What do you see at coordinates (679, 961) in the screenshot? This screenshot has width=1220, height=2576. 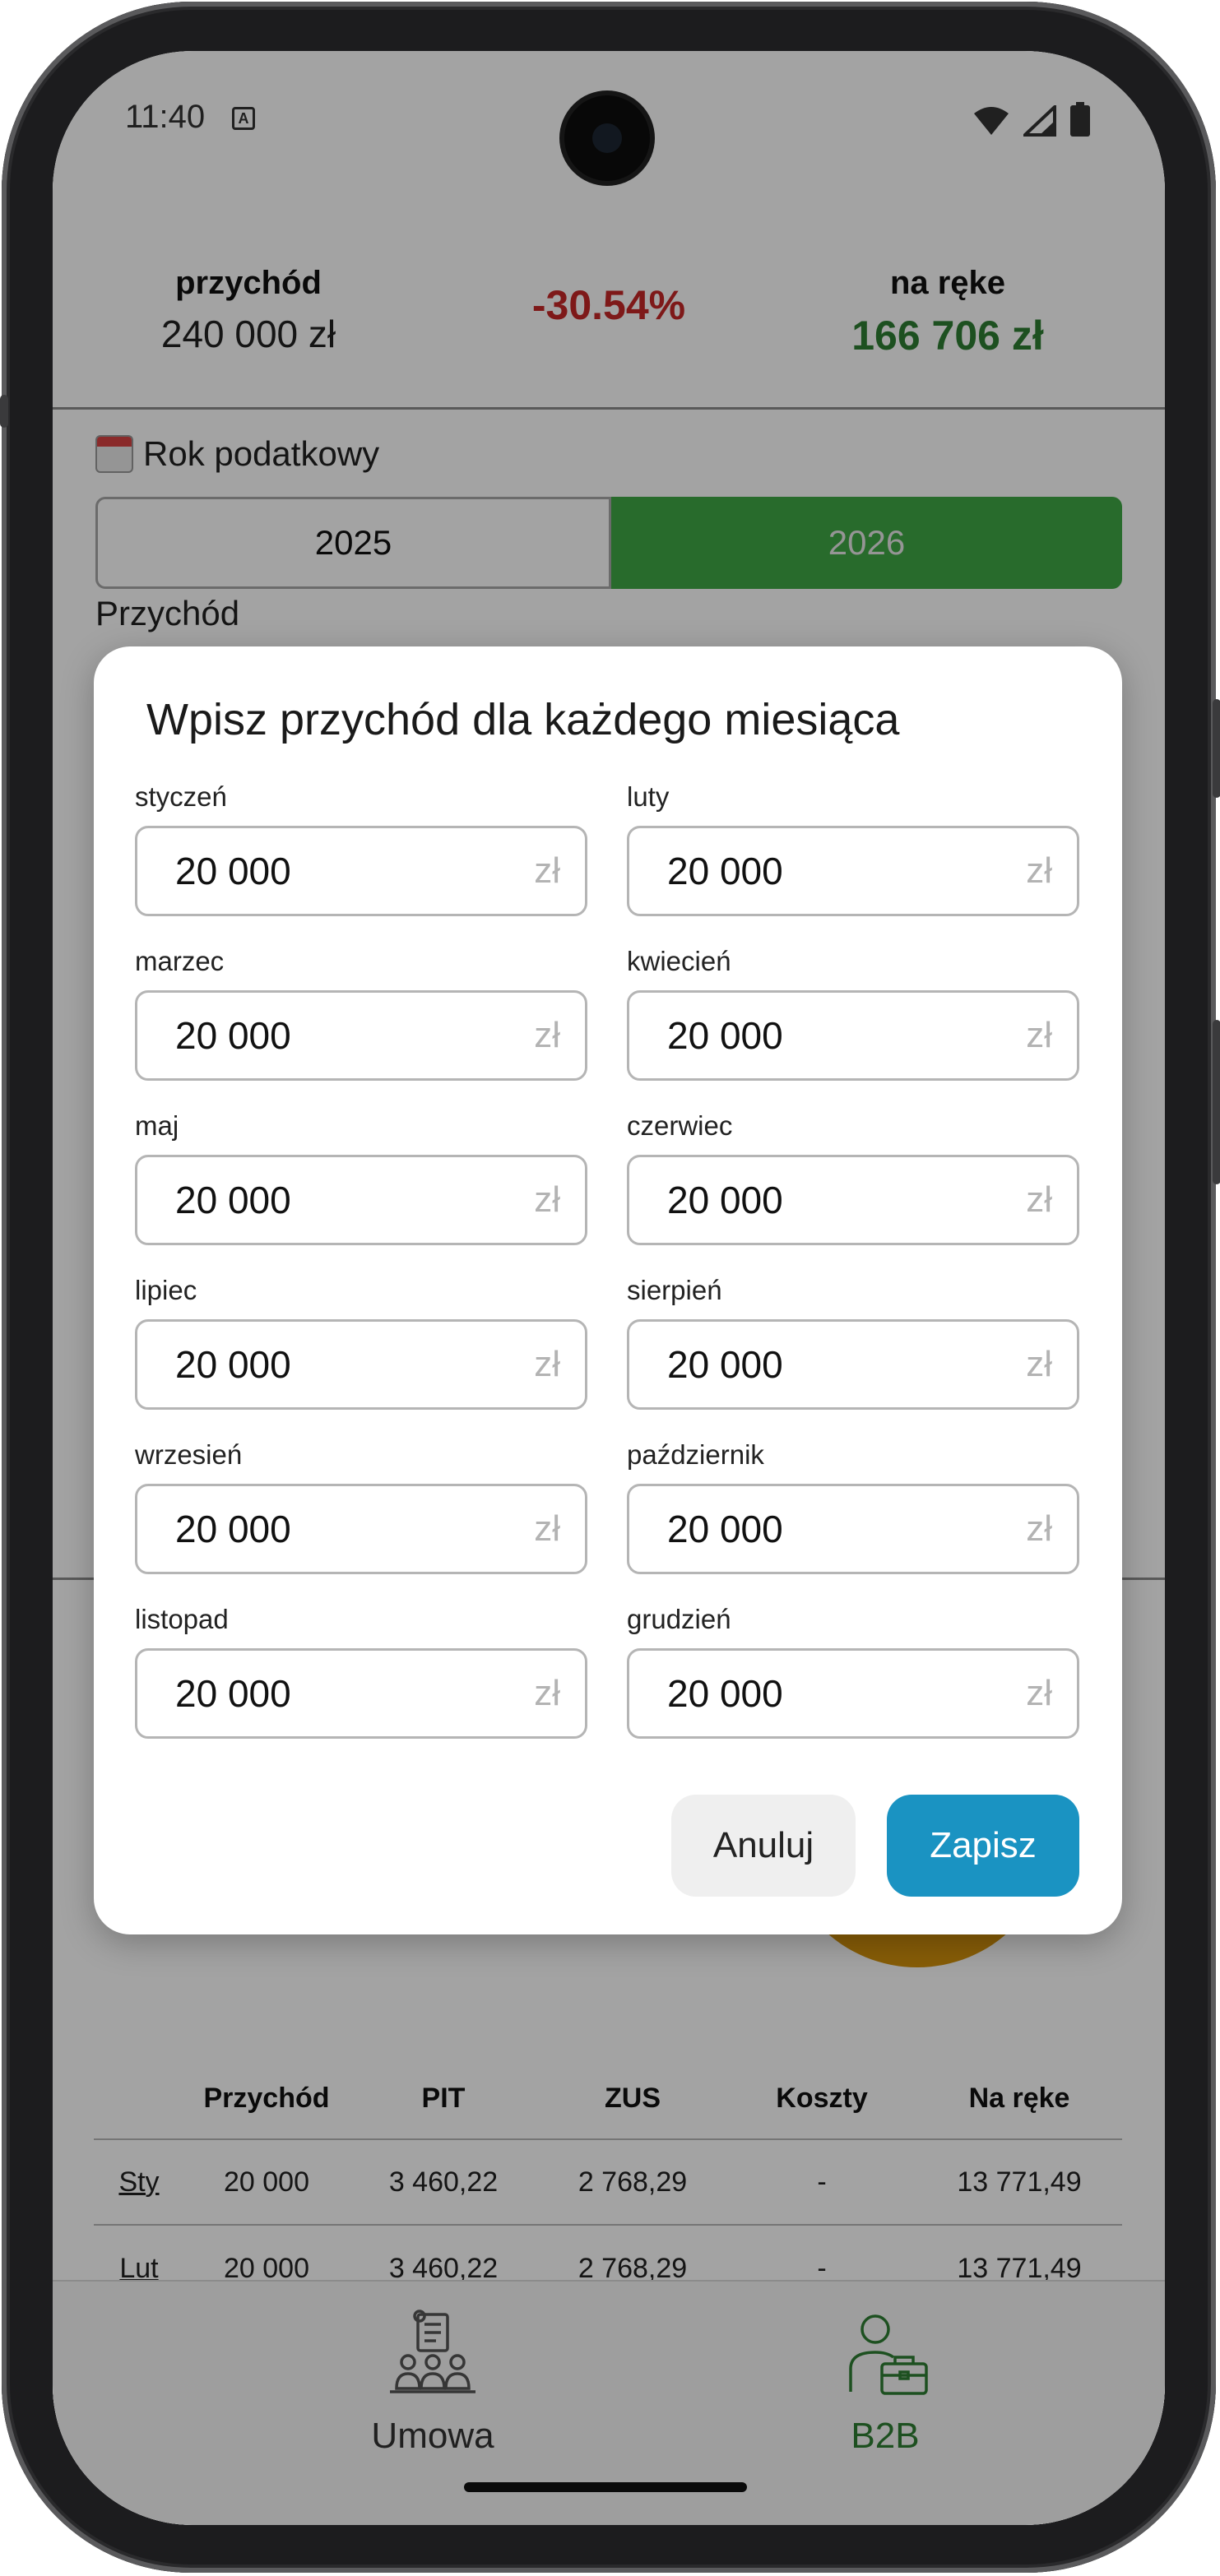 I see `month-label: kwiecień` at bounding box center [679, 961].